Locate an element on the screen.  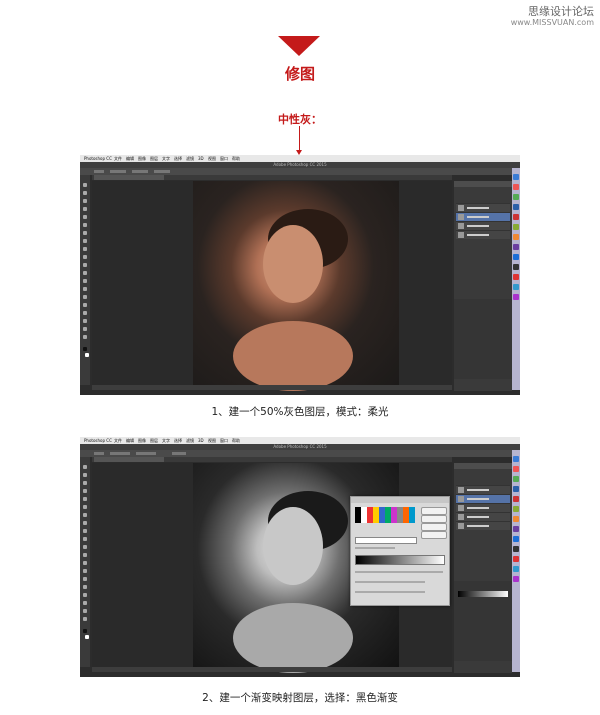
menu-filter: 滤镜 is located at coordinates (190, 158).